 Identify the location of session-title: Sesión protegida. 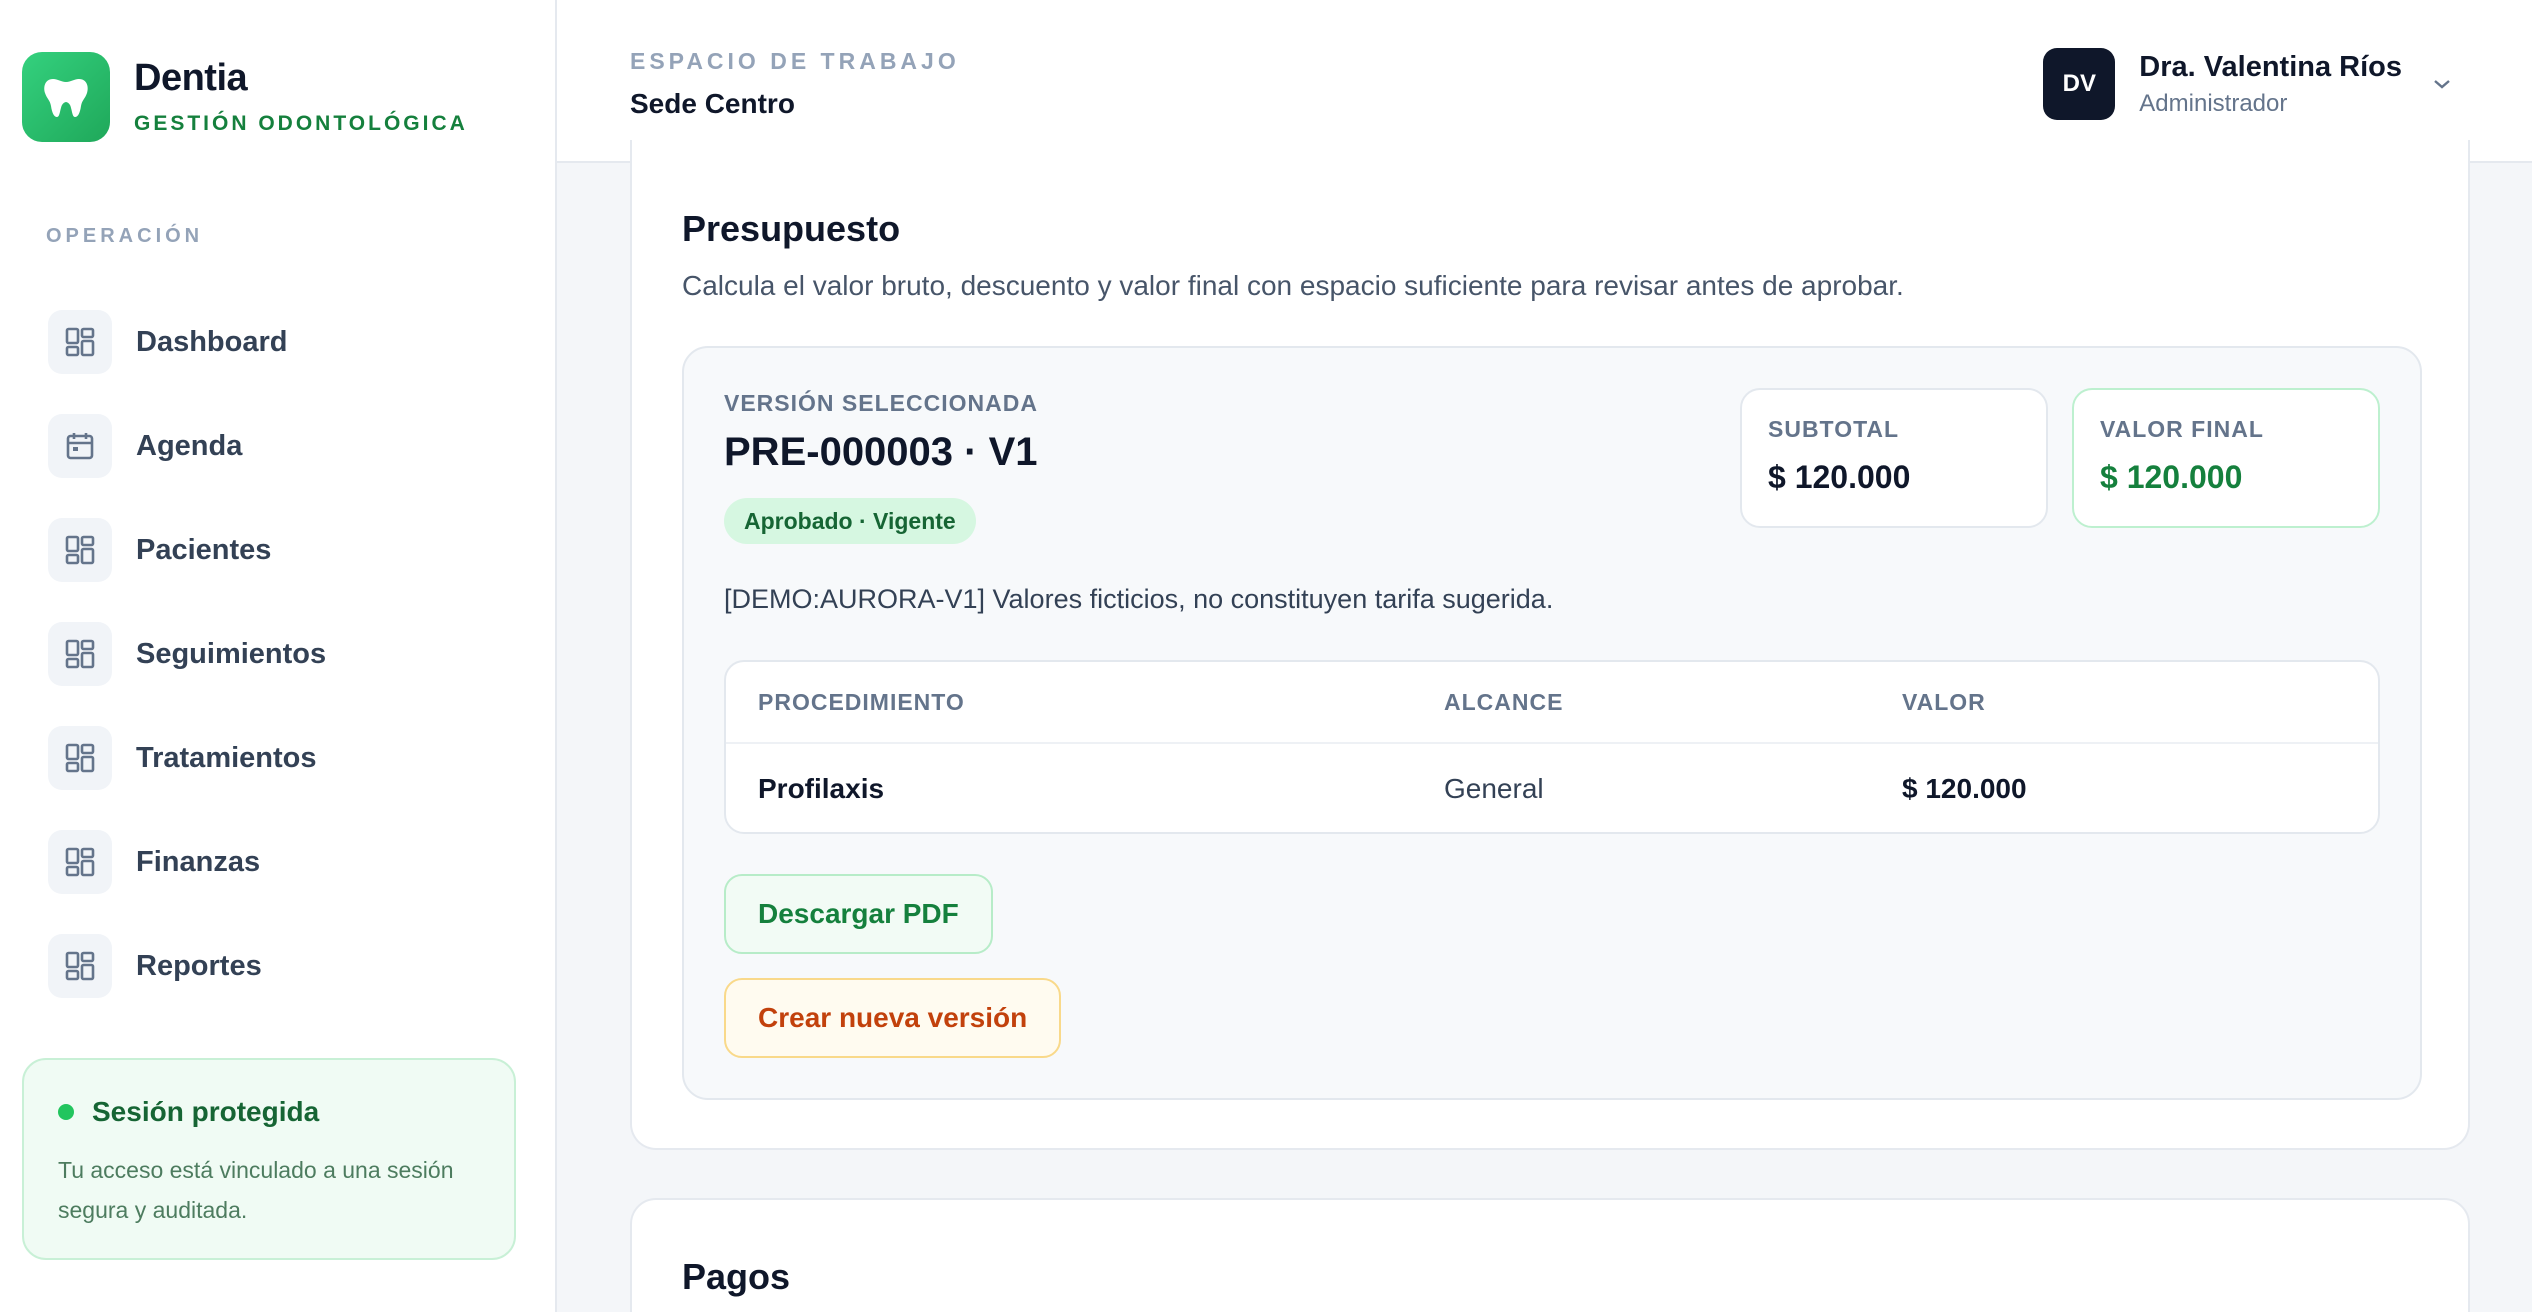
(270, 1112).